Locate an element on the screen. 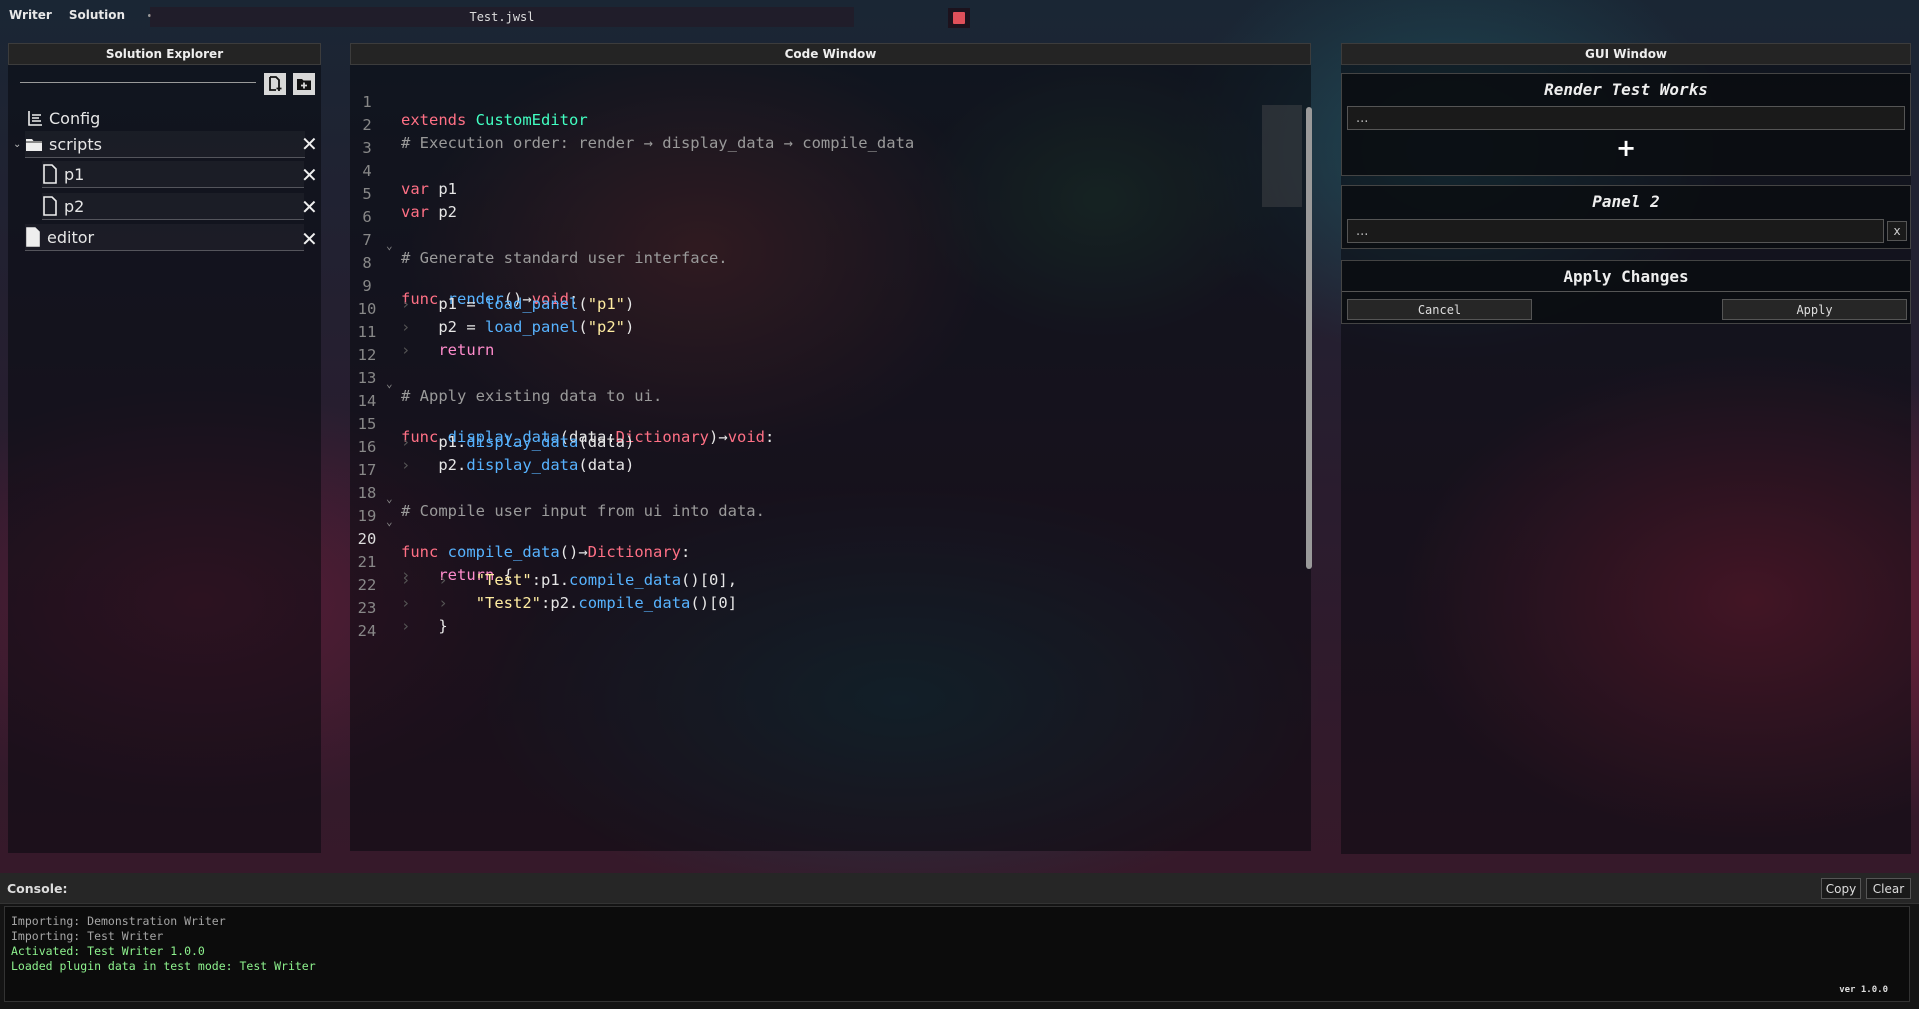  gui-window-header: GUI Window is located at coordinates (1626, 54).